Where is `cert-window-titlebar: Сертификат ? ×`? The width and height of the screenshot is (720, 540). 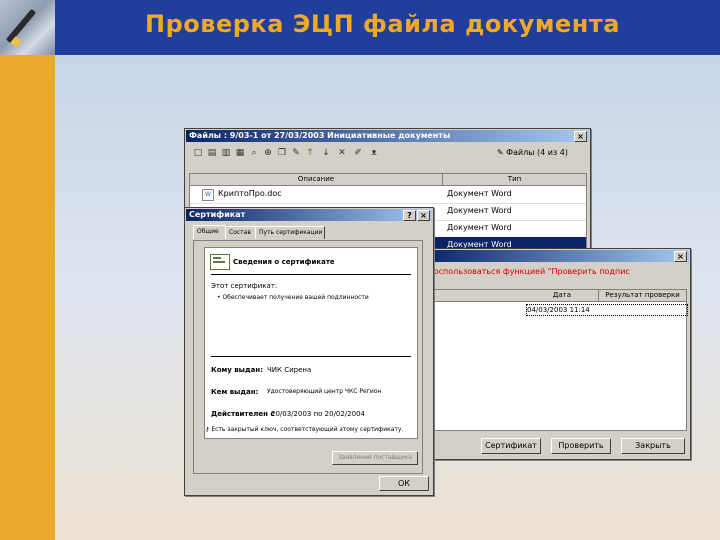
cert-window-titlebar: Сертификат ? × is located at coordinates (309, 215).